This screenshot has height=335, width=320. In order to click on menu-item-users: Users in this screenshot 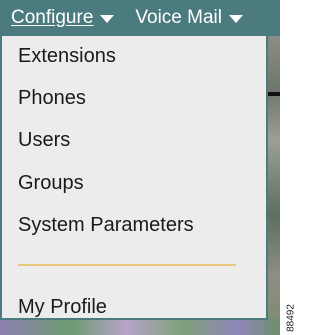, I will do `click(44, 140)`.